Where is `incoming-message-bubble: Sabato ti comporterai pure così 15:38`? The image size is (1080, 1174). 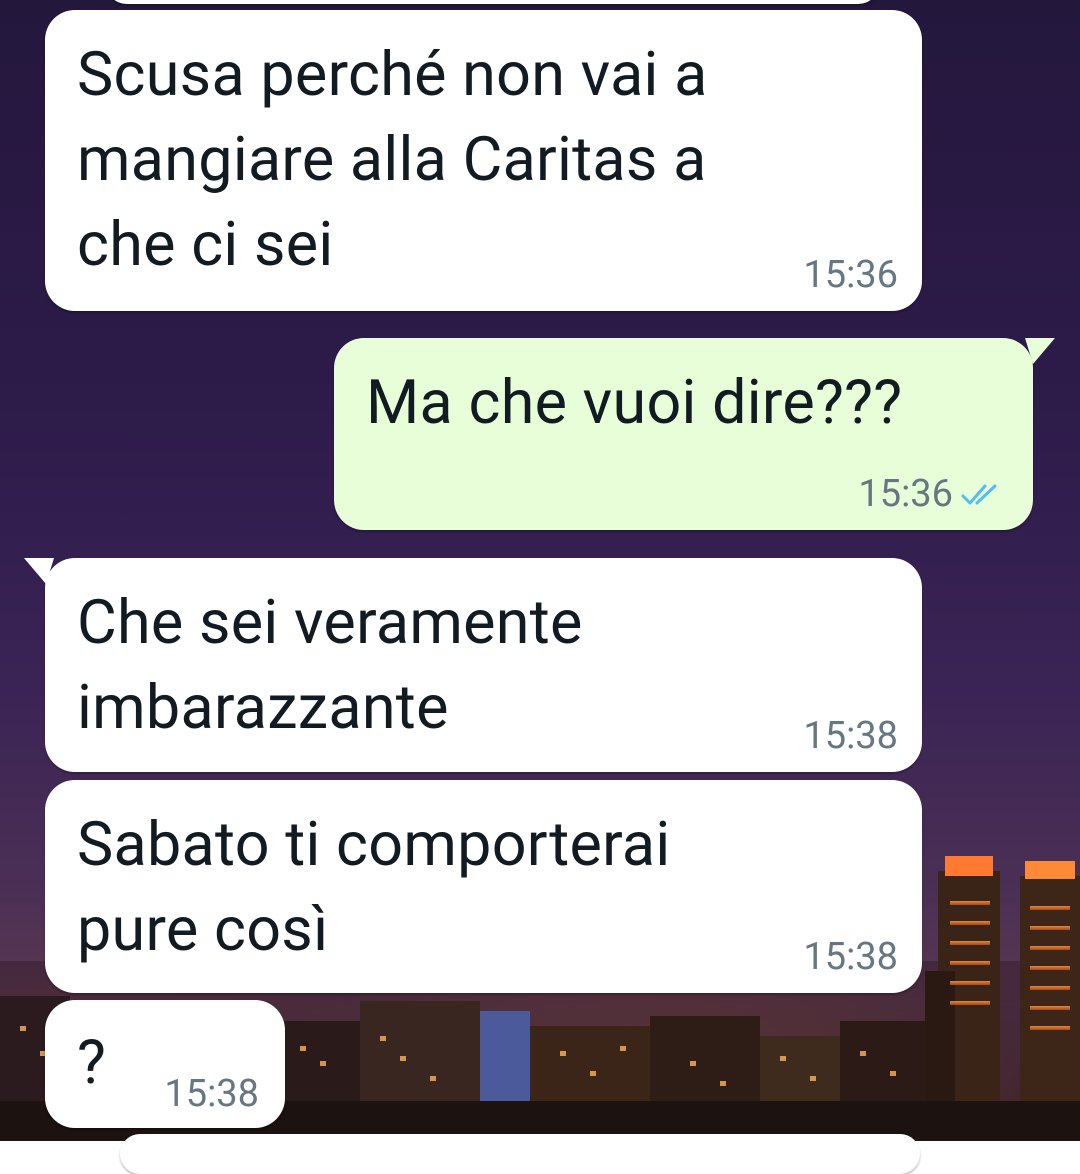
incoming-message-bubble: Sabato ti comporterai pure così 15:38 is located at coordinates (483, 886).